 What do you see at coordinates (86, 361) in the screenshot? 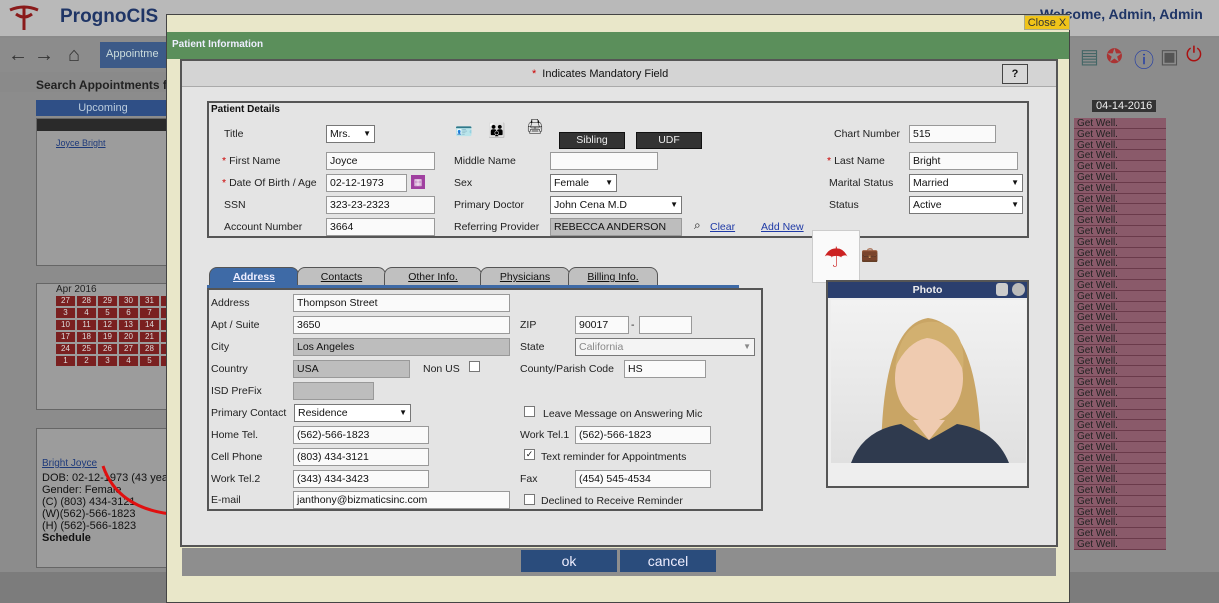
I see `calendar-day: 2` at bounding box center [86, 361].